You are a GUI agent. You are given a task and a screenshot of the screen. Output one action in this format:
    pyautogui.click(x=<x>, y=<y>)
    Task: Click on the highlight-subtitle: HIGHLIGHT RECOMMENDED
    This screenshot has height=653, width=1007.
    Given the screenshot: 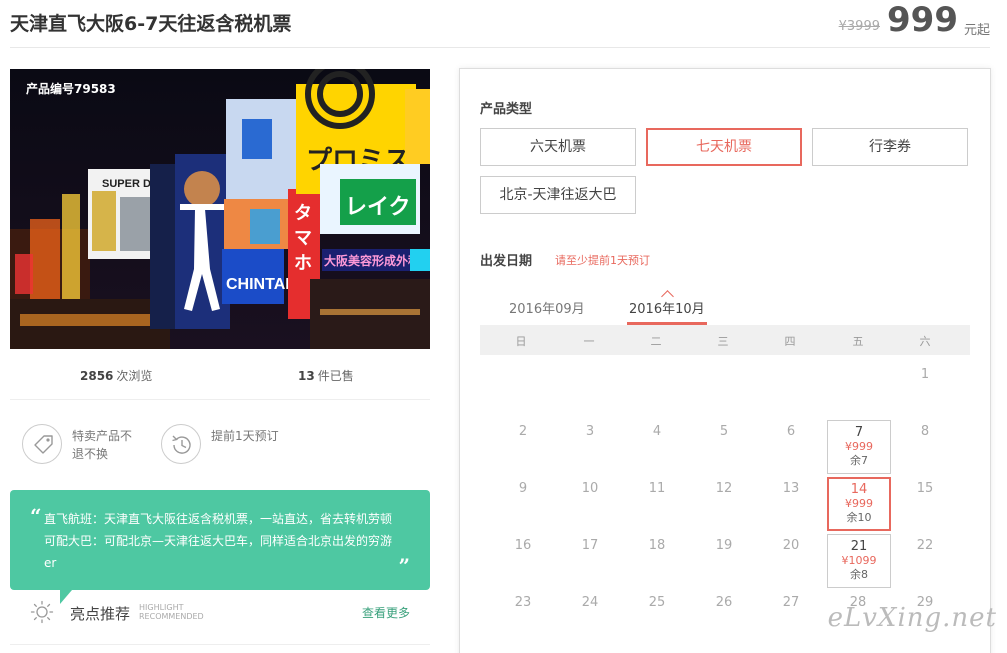 What is the action you would take?
    pyautogui.click(x=171, y=612)
    